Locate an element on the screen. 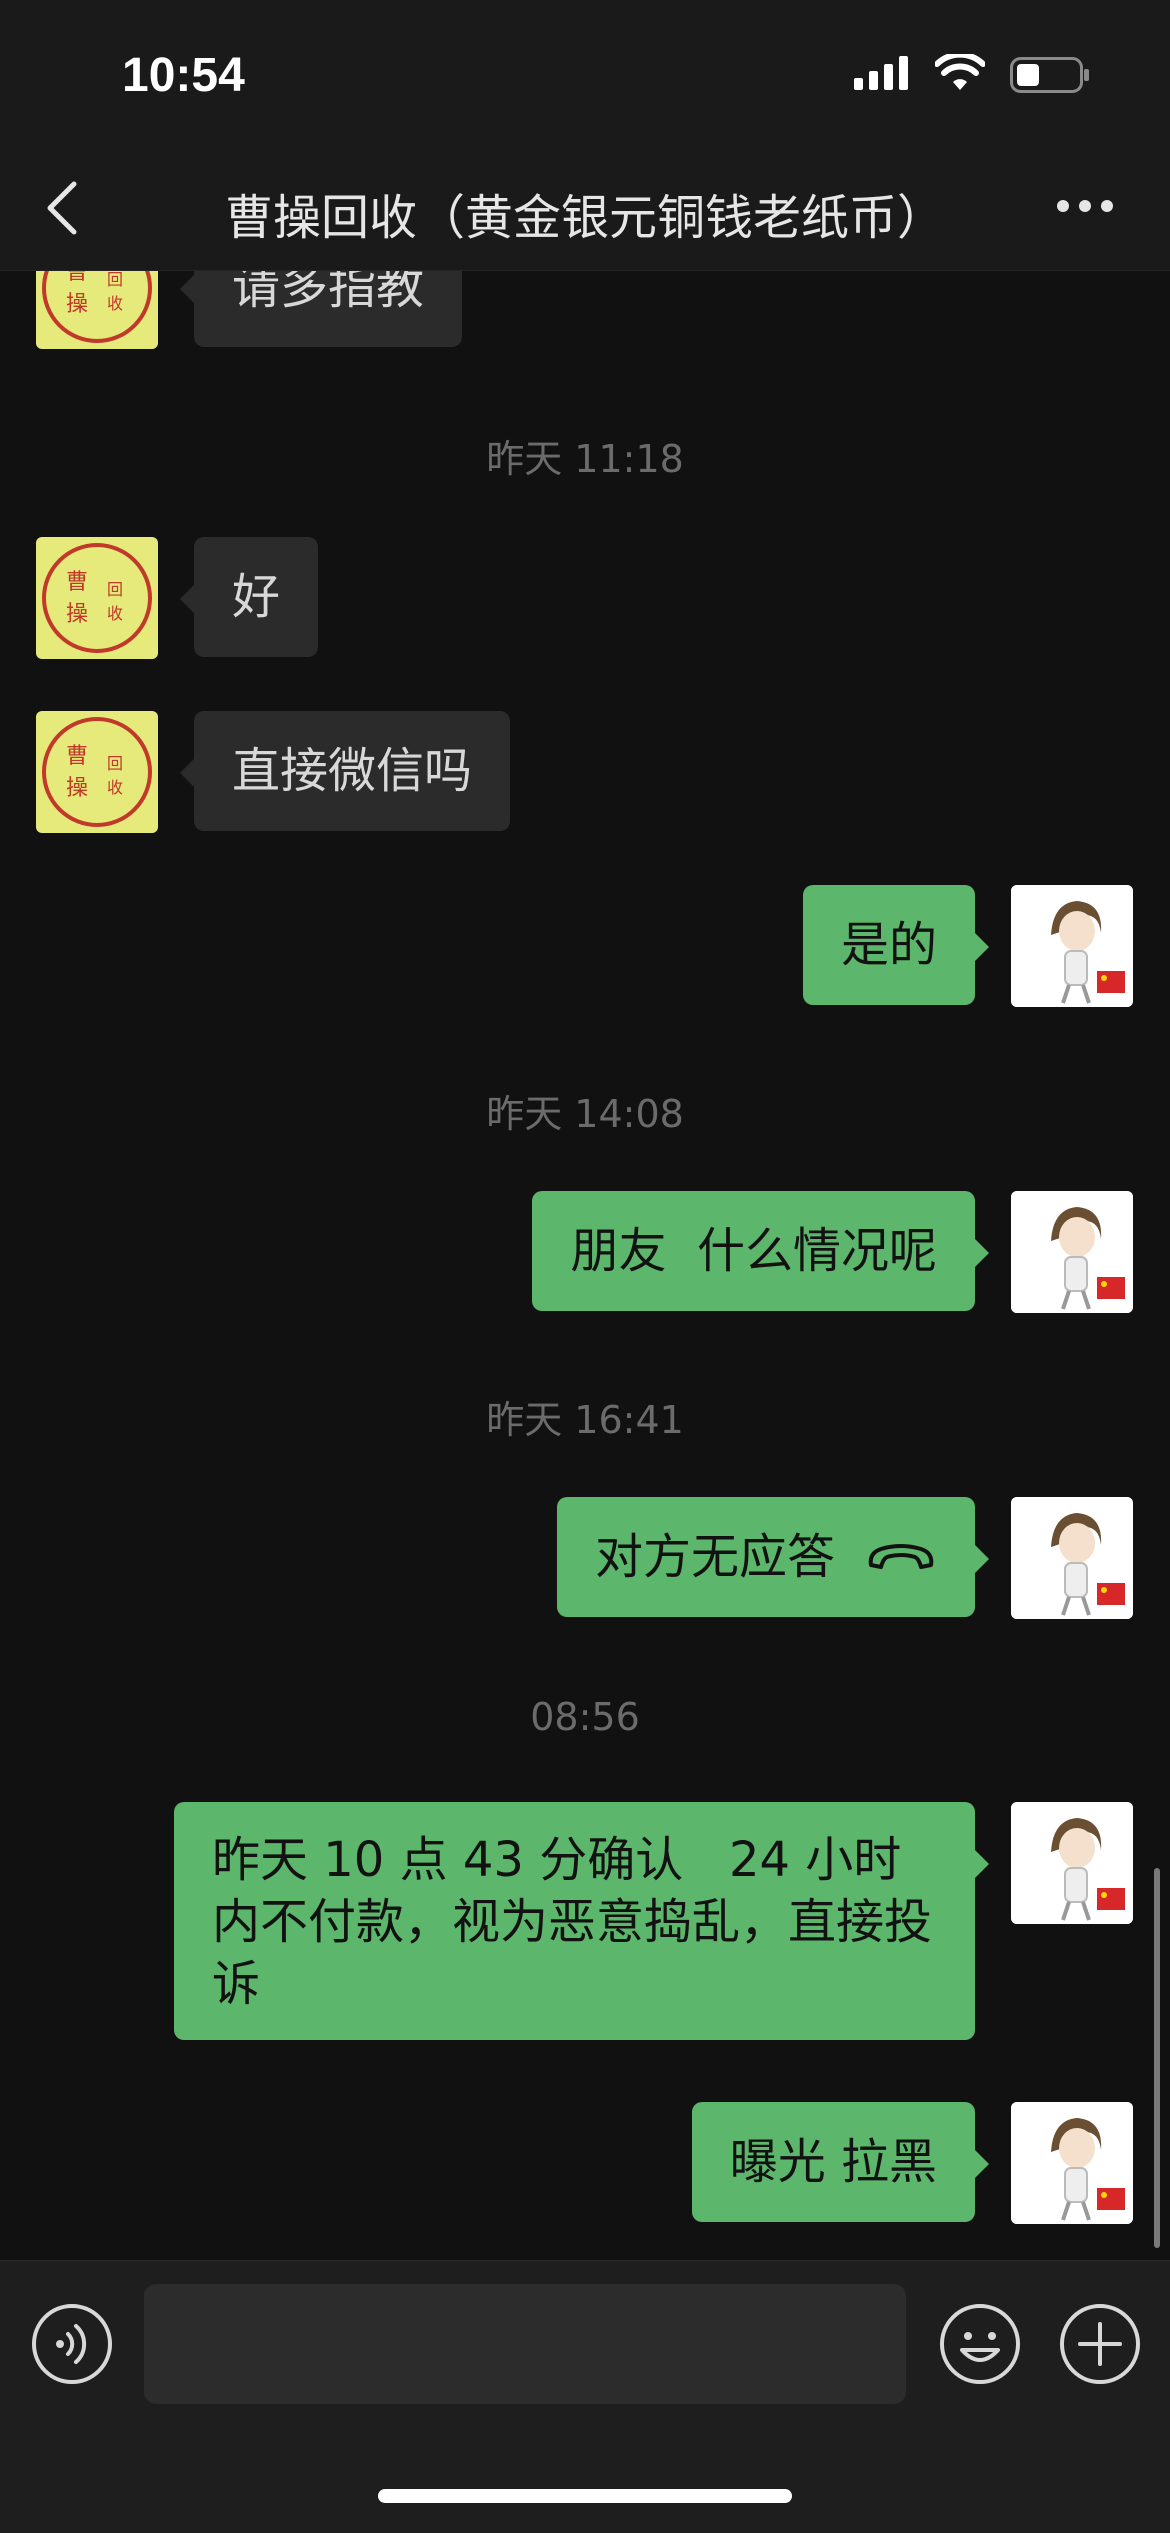 This screenshot has width=1170, height=2533. home-indicator is located at coordinates (585, 2496).